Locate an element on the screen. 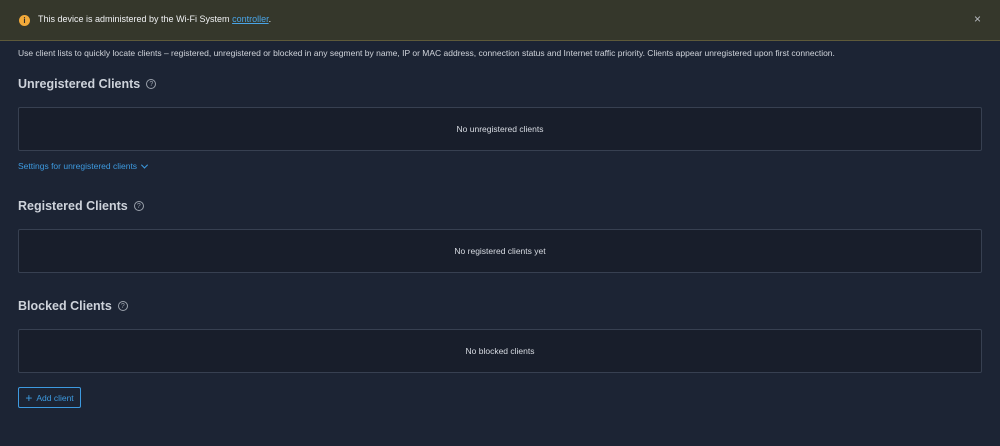 The height and width of the screenshot is (446, 1000). controller-link: controller is located at coordinates (250, 19).